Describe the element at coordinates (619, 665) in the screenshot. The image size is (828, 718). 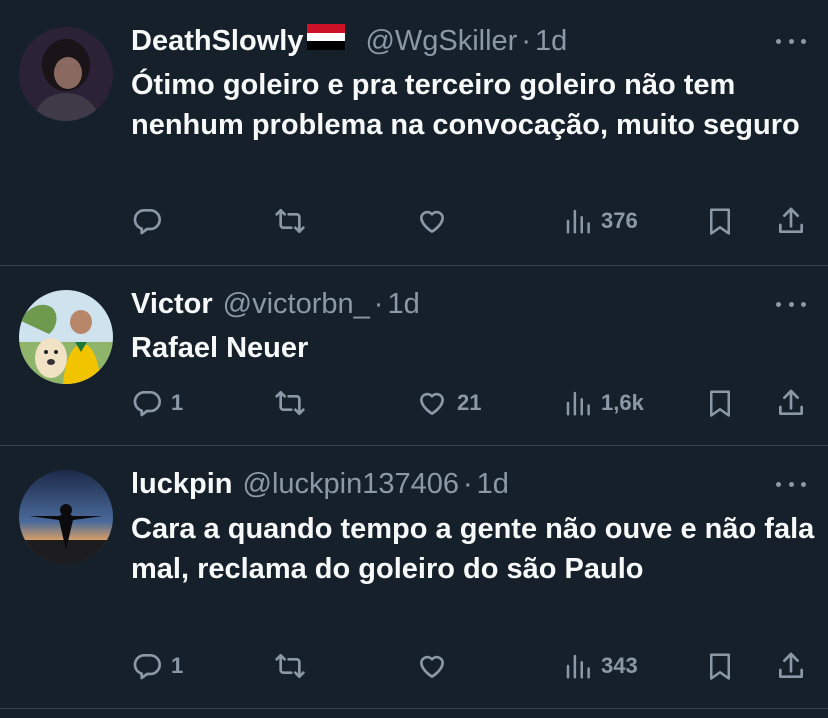
I see `views-count: 343` at that location.